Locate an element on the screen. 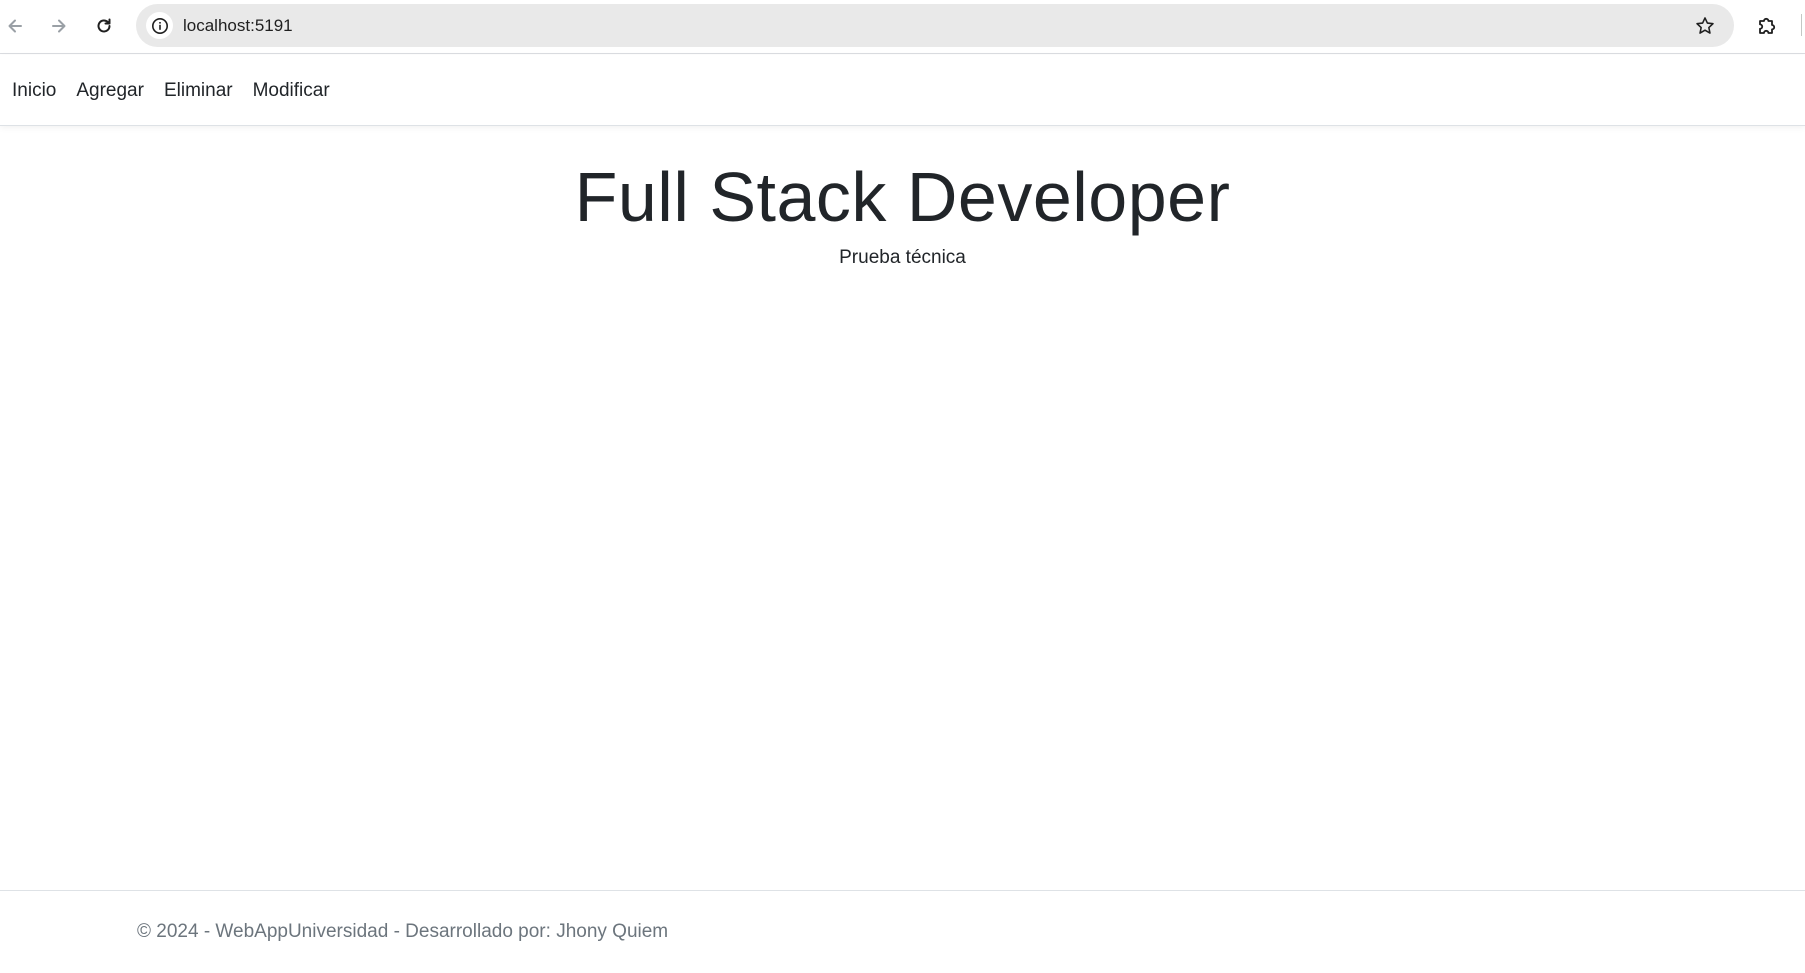 This screenshot has width=1805, height=973. puzzle-icon is located at coordinates (1767, 25).